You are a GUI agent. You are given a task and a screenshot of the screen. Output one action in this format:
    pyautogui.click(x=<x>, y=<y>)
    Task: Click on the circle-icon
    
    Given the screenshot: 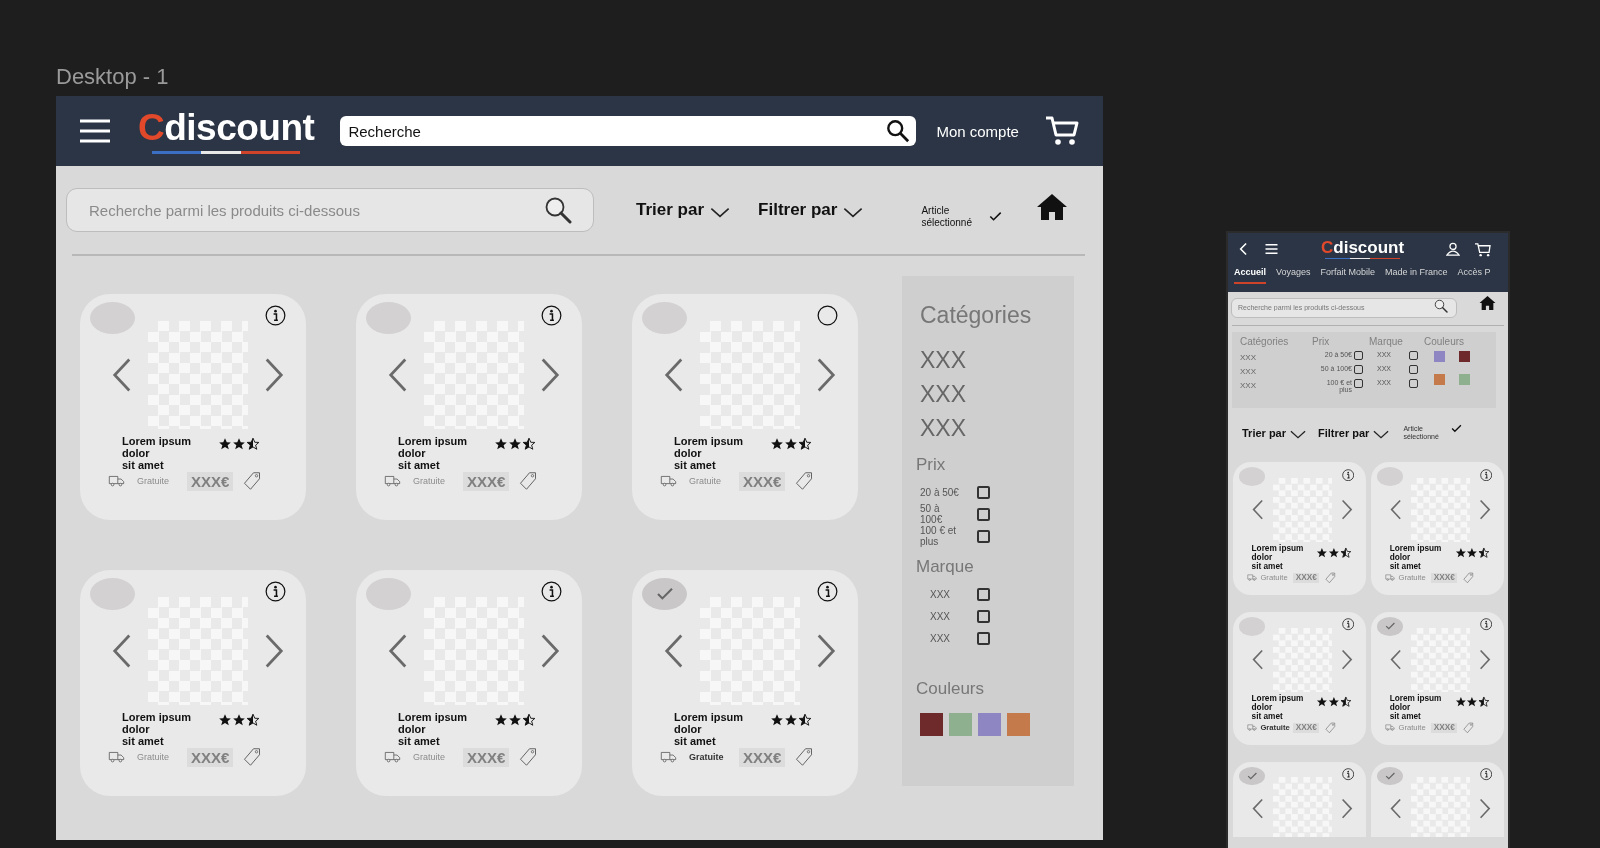 What is the action you would take?
    pyautogui.click(x=827, y=315)
    